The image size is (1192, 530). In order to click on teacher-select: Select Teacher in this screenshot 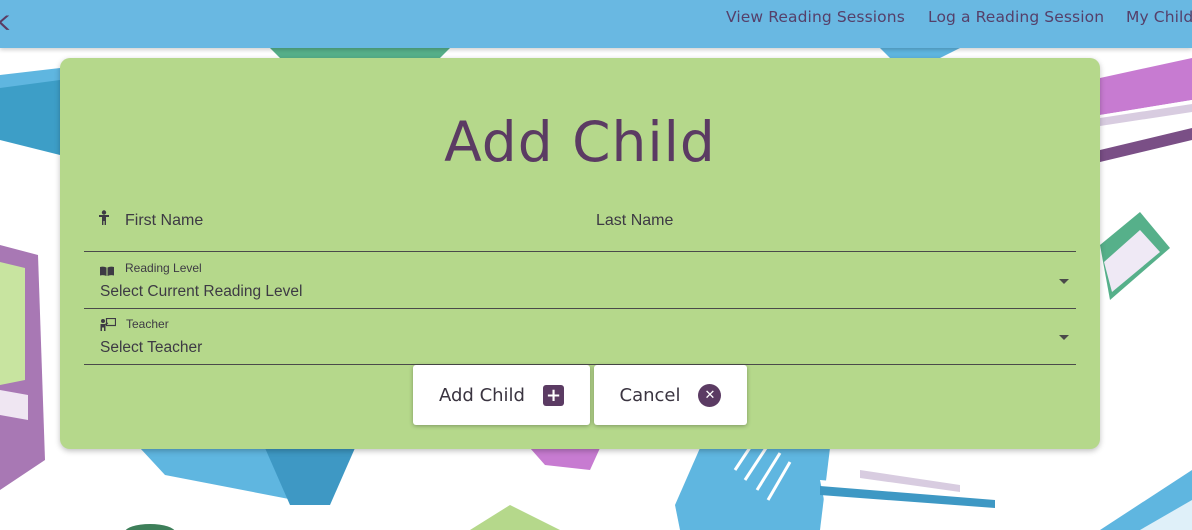, I will do `click(151, 348)`.